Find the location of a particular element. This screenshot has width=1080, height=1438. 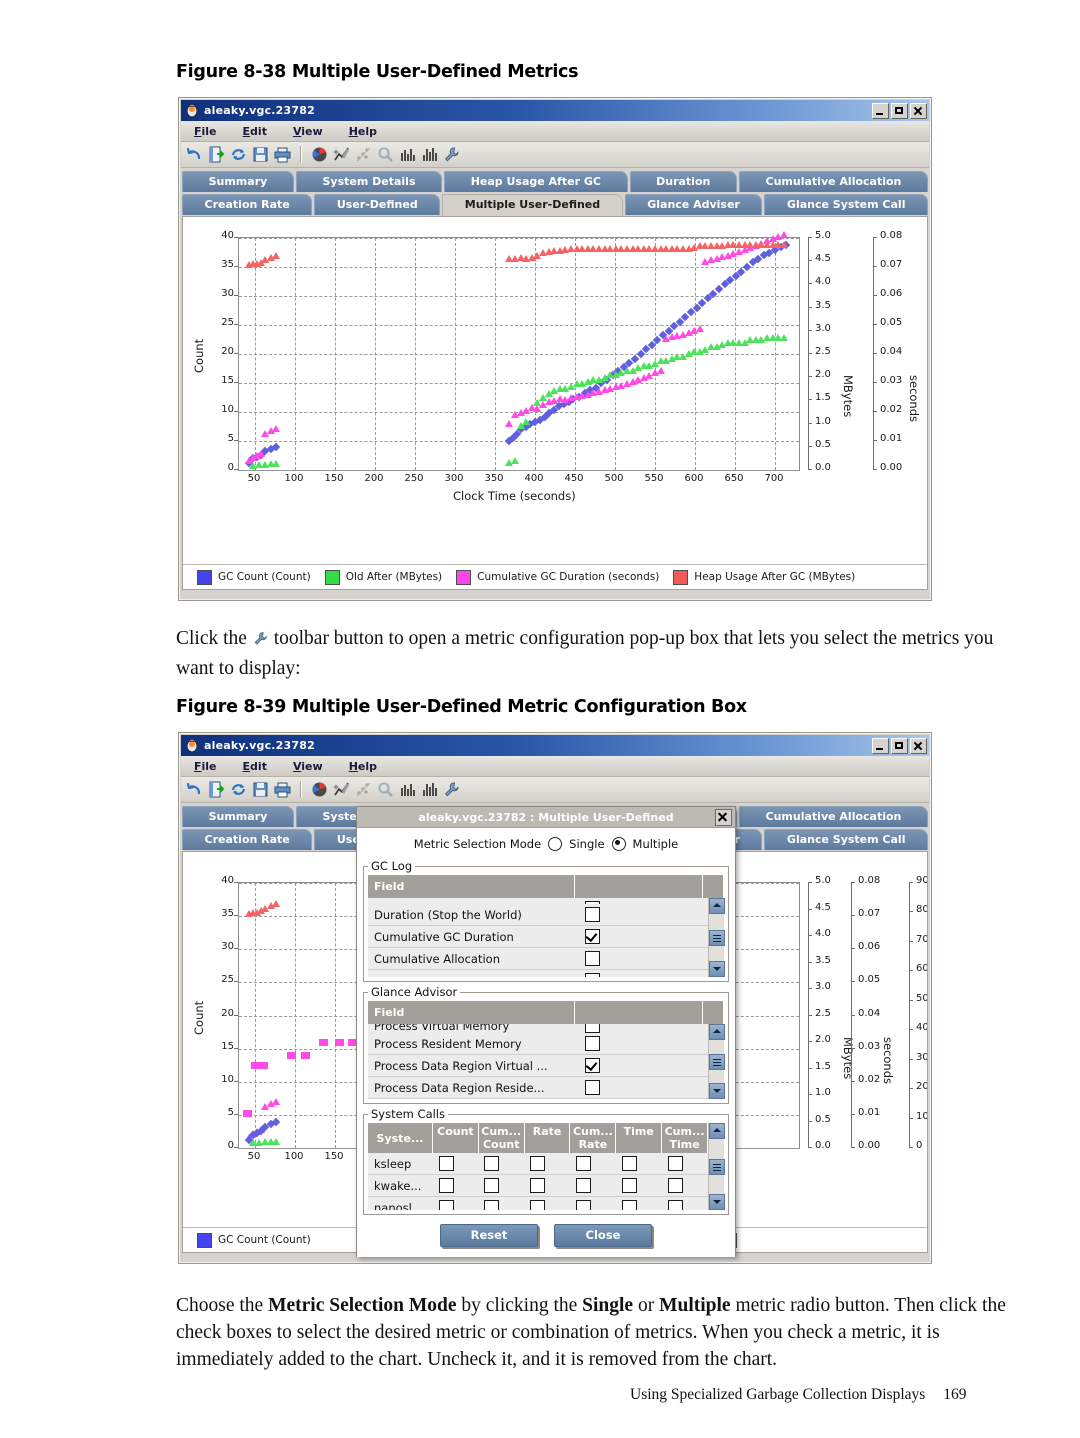

tab-user-defined: User-Defined is located at coordinates (377, 204).